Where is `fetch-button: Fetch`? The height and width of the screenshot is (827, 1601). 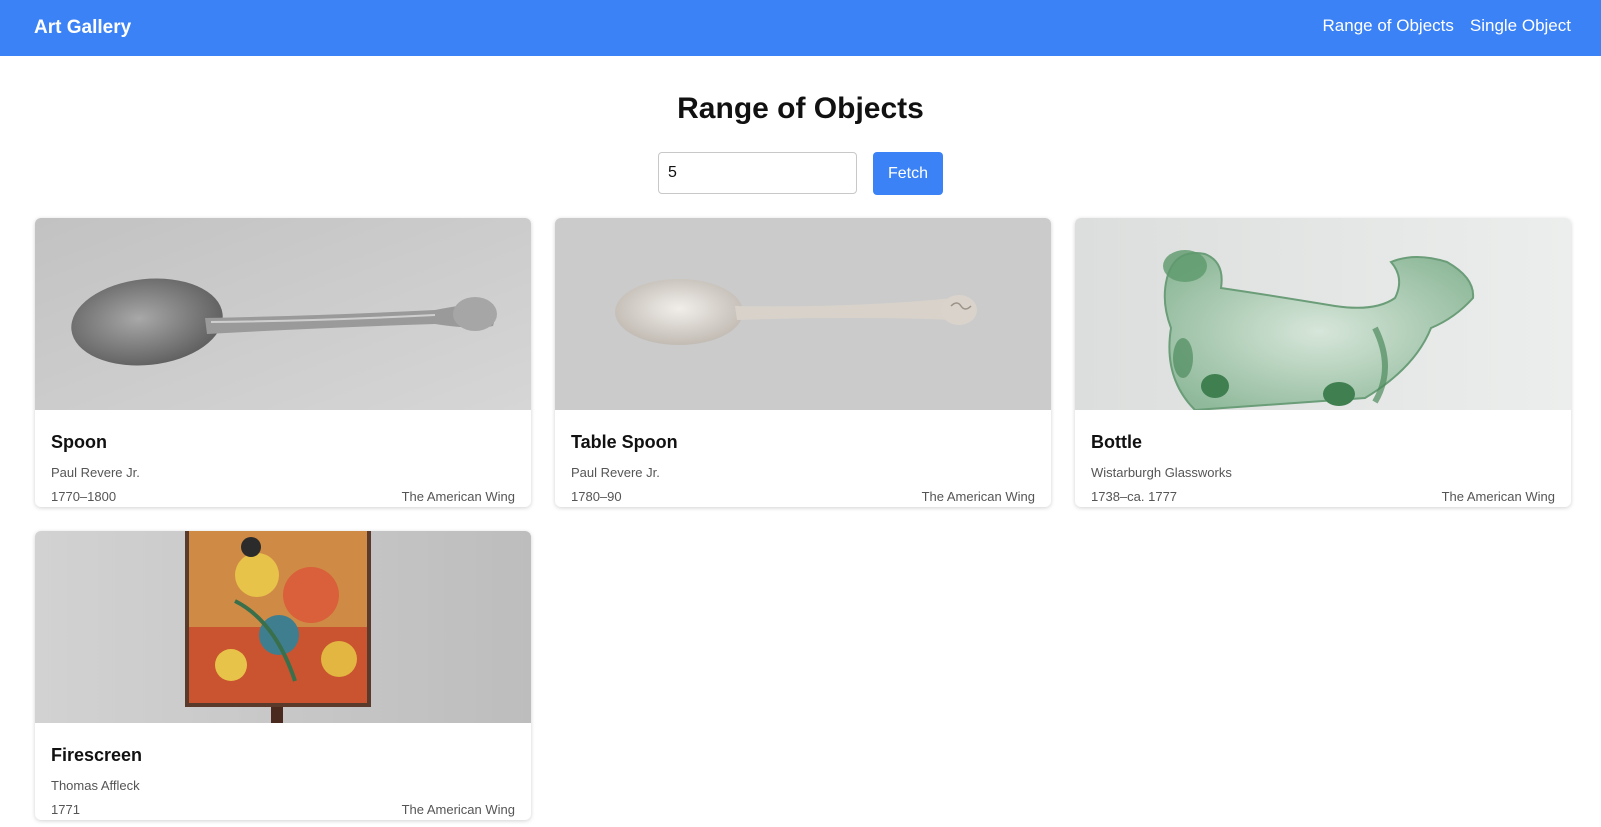 fetch-button: Fetch is located at coordinates (908, 173).